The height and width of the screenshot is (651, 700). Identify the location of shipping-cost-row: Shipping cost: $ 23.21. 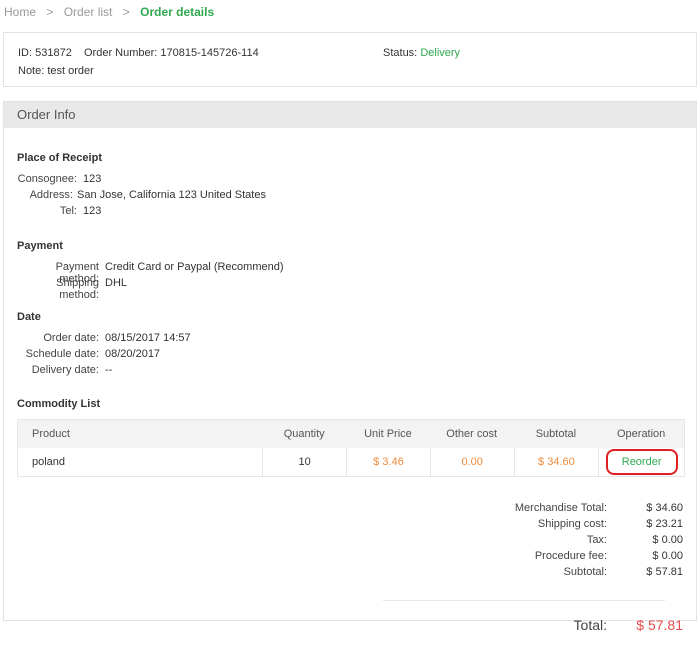
(533, 524).